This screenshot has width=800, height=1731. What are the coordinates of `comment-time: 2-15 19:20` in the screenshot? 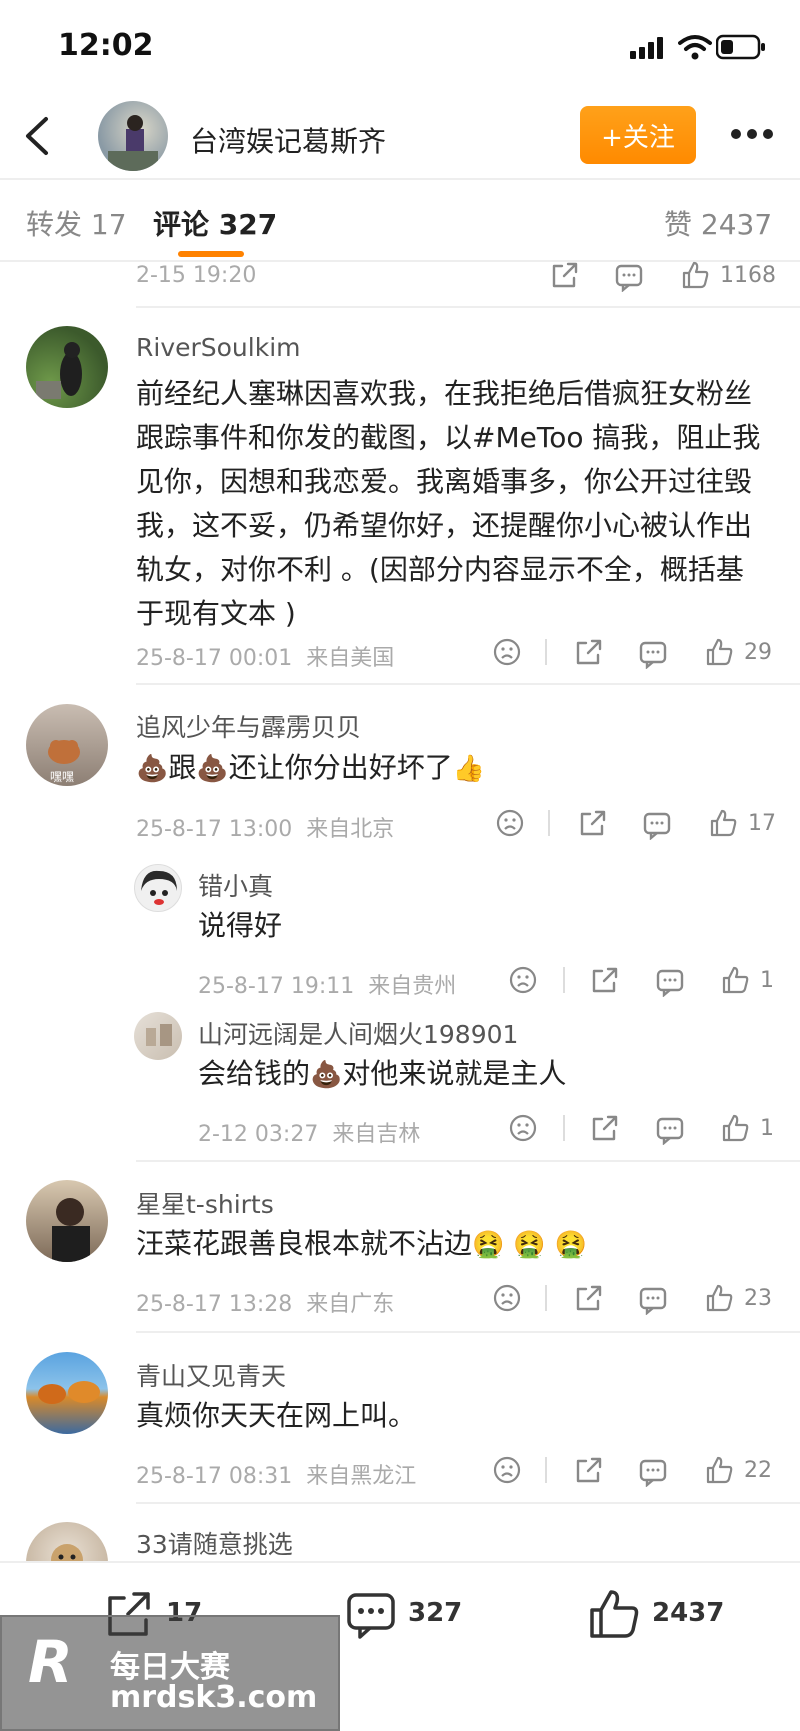 It's located at (196, 275).